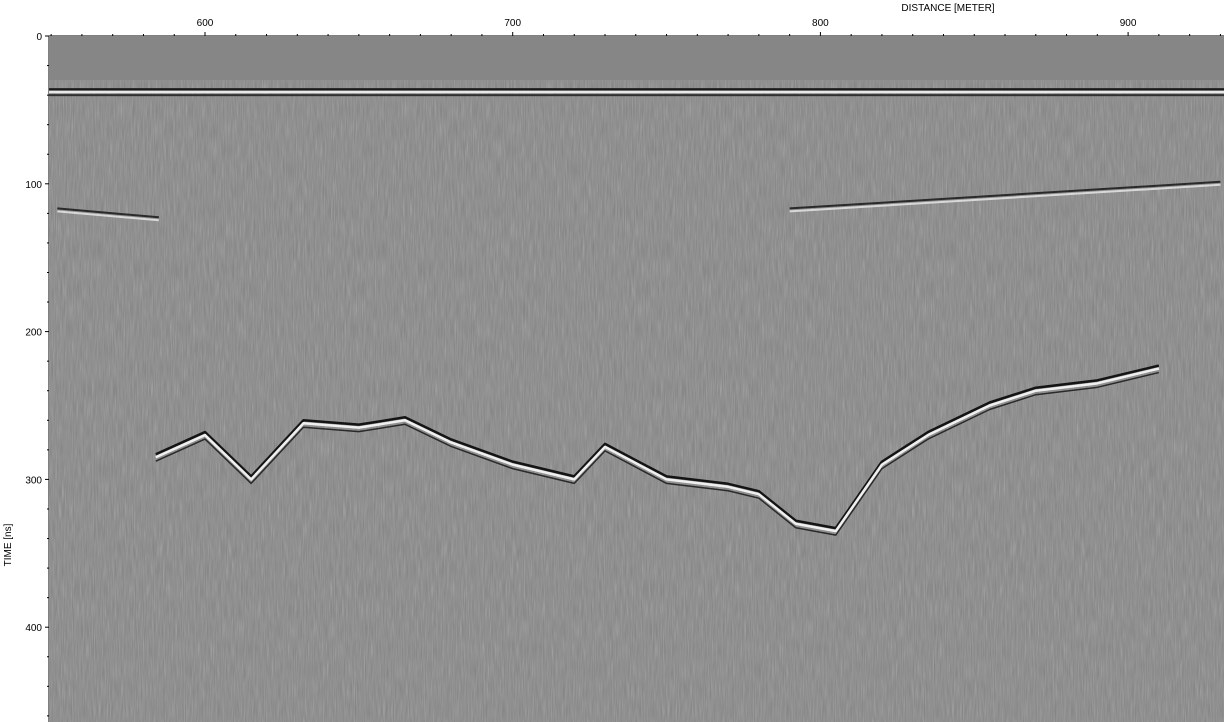  Describe the element at coordinates (33, 333) in the screenshot. I see `y-tick-label: 200` at that location.